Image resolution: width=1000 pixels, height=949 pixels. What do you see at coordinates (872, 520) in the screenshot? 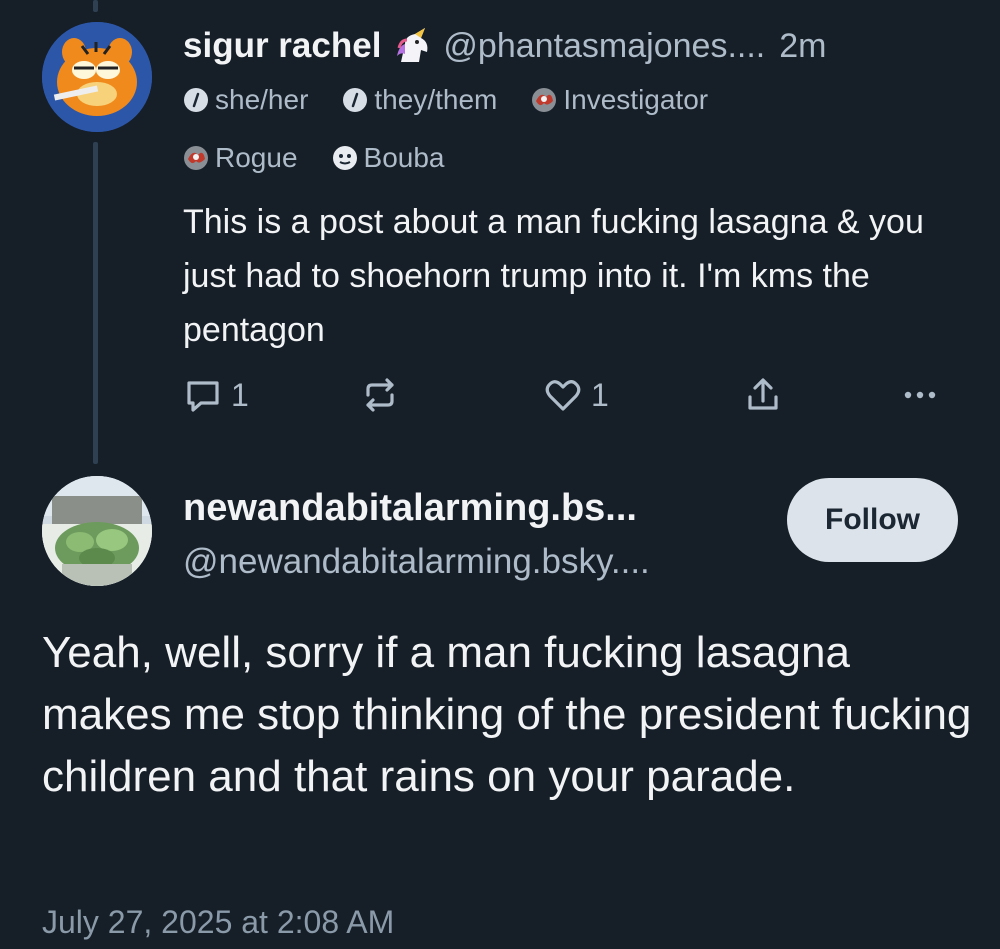
I see `follow-button: Follow` at bounding box center [872, 520].